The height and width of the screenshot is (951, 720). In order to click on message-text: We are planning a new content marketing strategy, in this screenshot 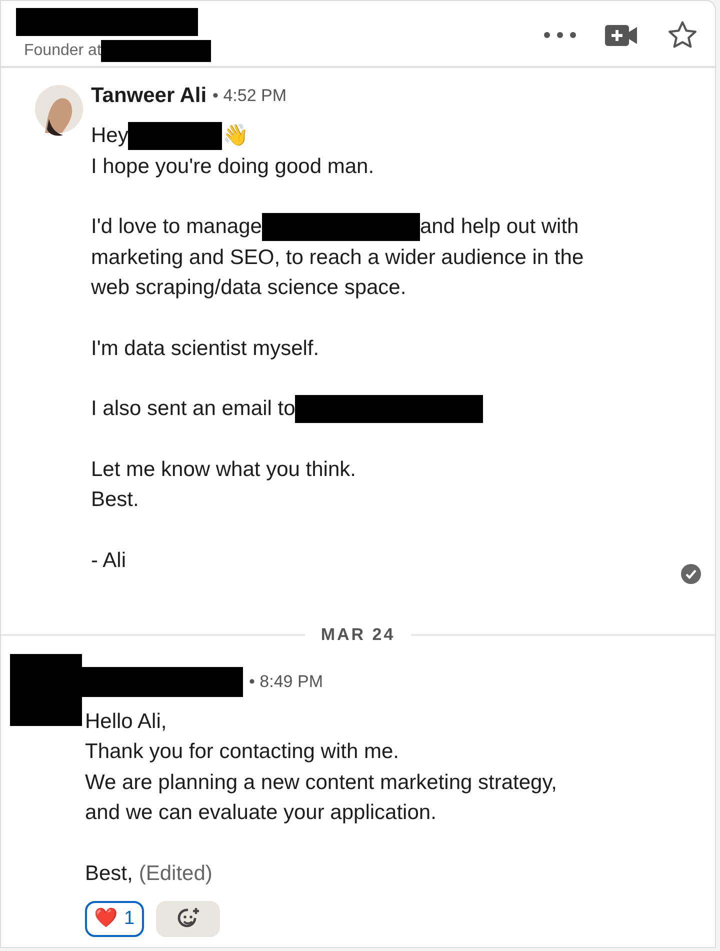, I will do `click(321, 783)`.